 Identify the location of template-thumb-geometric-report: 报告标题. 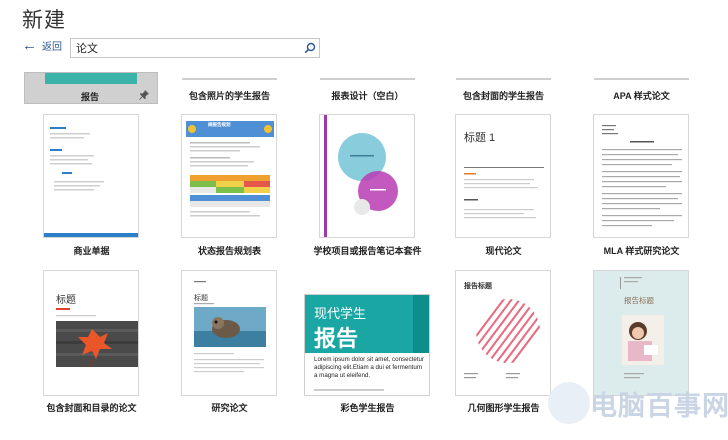
(503, 333).